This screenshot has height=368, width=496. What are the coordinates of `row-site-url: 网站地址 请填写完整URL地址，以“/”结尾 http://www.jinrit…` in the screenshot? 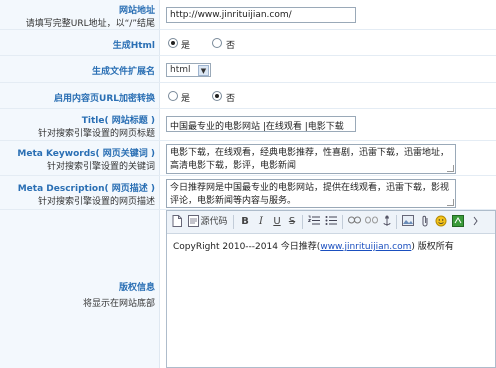 It's located at (248, 15).